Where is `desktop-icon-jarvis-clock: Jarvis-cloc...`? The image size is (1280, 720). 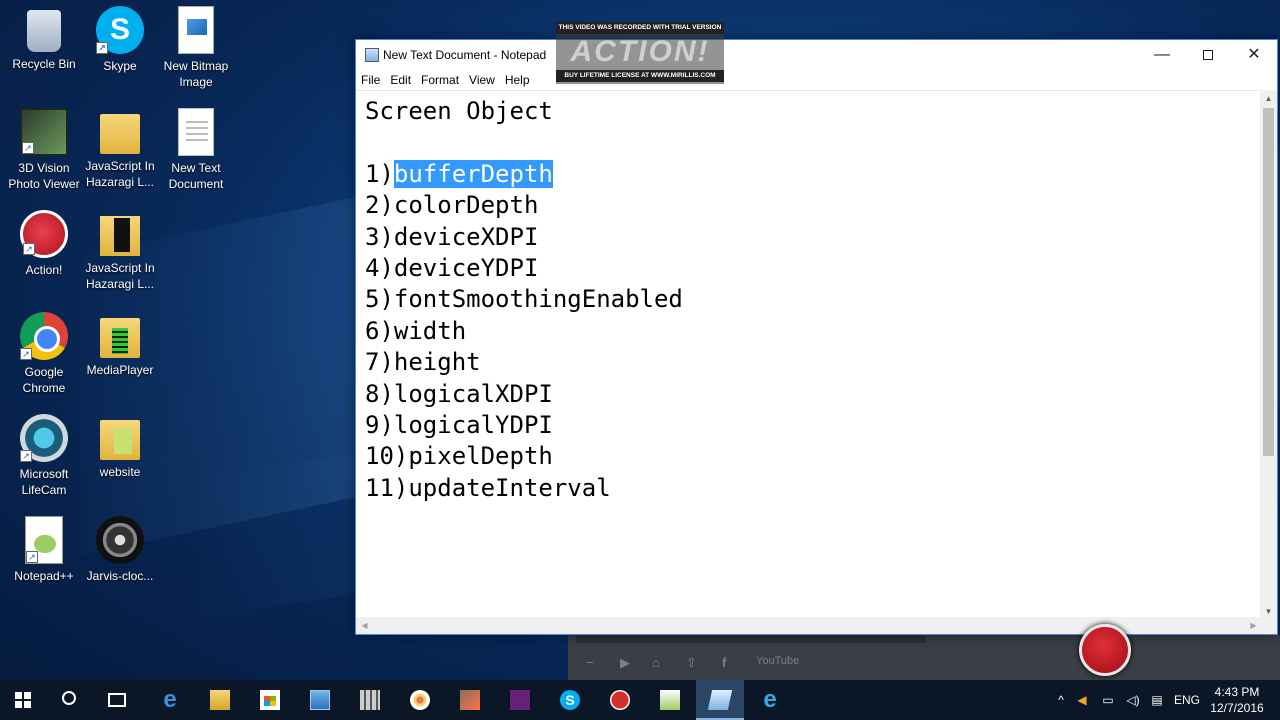 desktop-icon-jarvis-clock: Jarvis-cloc... is located at coordinates (120, 550).